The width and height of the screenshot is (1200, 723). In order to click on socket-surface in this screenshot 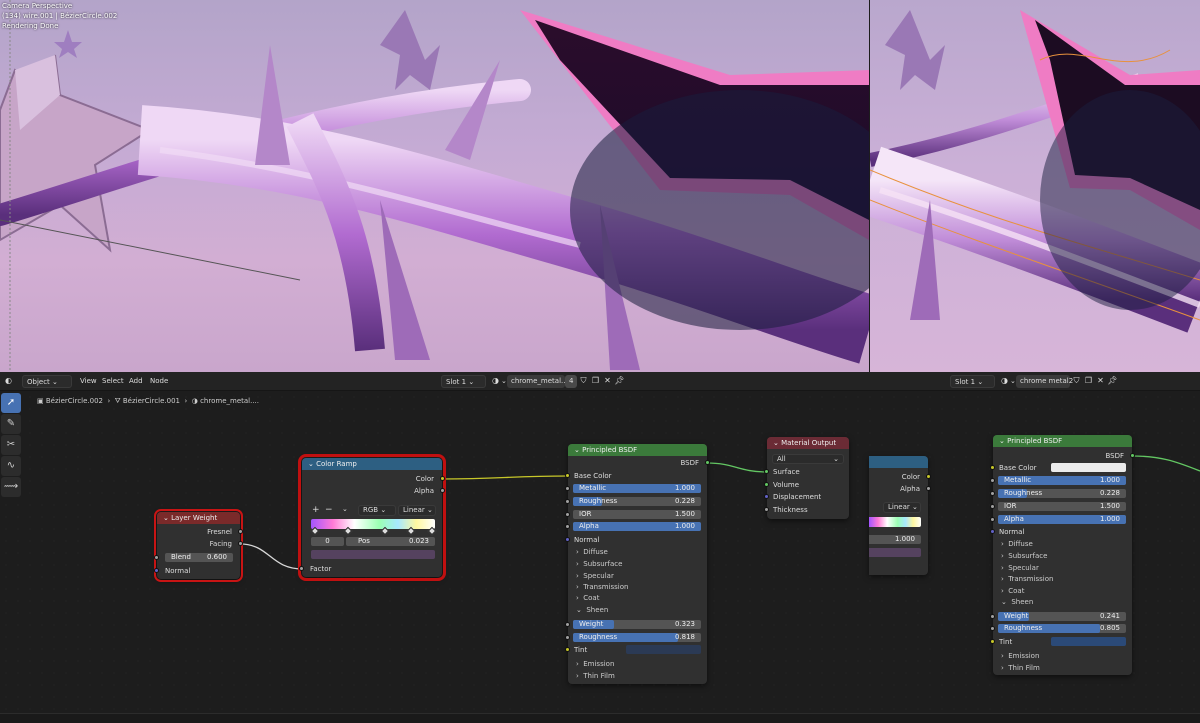, I will do `click(766, 471)`.